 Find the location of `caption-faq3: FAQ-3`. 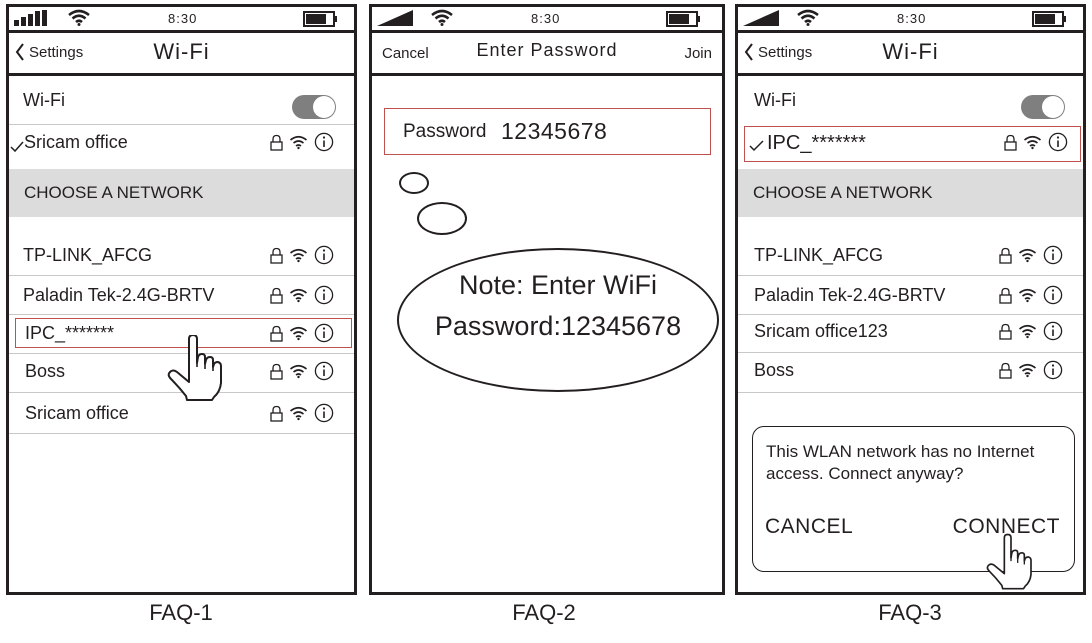

caption-faq3: FAQ-3 is located at coordinates (910, 612).